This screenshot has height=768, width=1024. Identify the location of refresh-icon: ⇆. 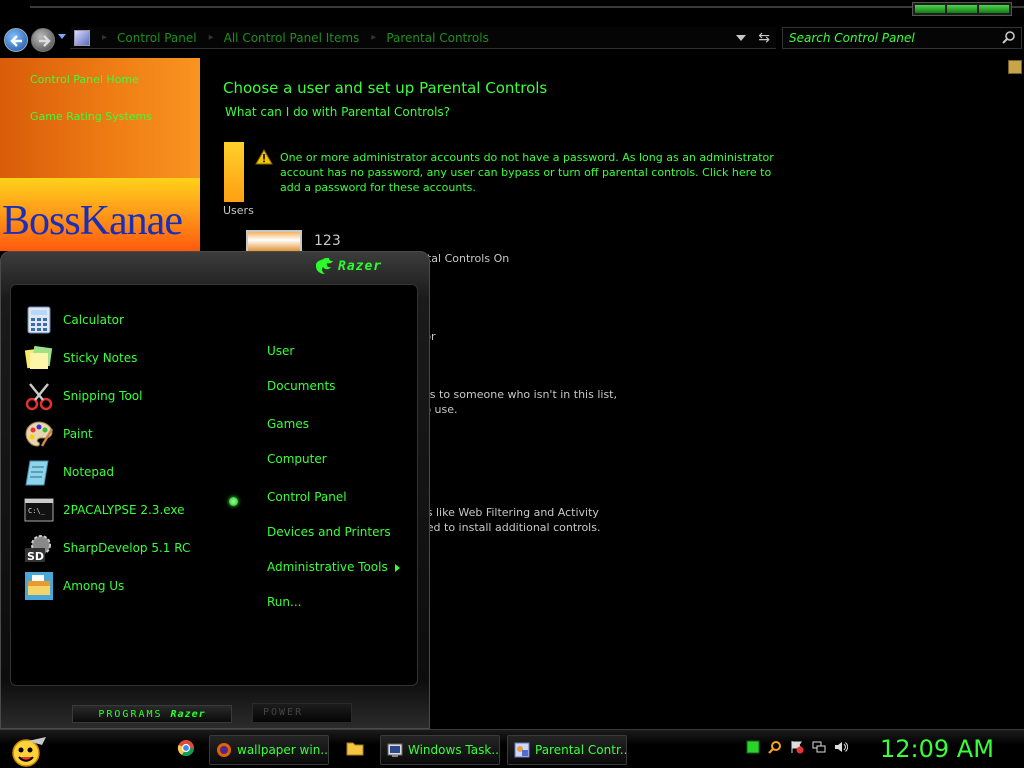
(764, 38).